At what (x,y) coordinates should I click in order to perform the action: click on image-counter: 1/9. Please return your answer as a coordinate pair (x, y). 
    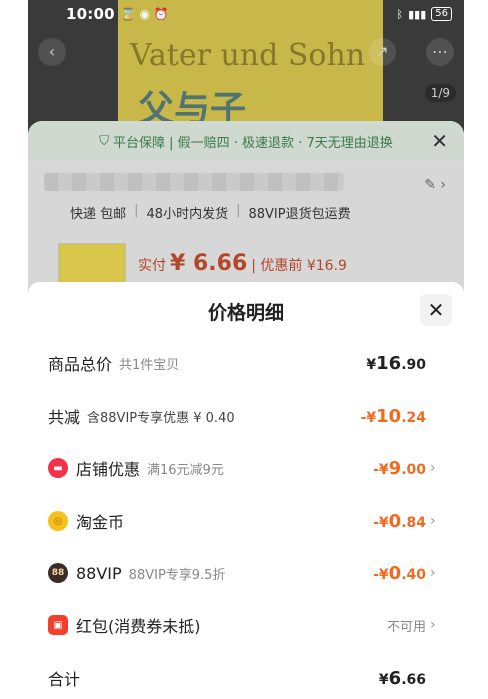
    Looking at the image, I should click on (440, 93).